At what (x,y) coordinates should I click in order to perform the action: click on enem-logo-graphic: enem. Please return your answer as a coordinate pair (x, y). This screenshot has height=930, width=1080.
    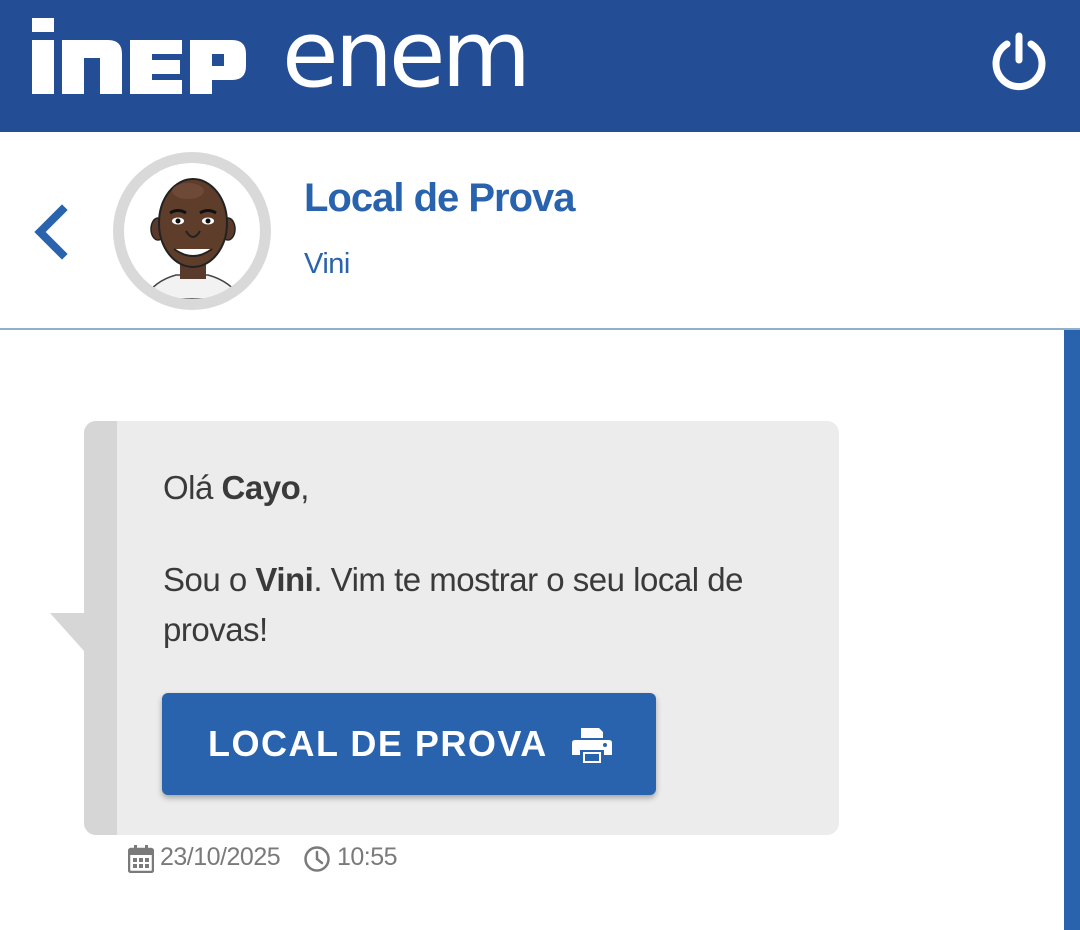
    Looking at the image, I should click on (406, 54).